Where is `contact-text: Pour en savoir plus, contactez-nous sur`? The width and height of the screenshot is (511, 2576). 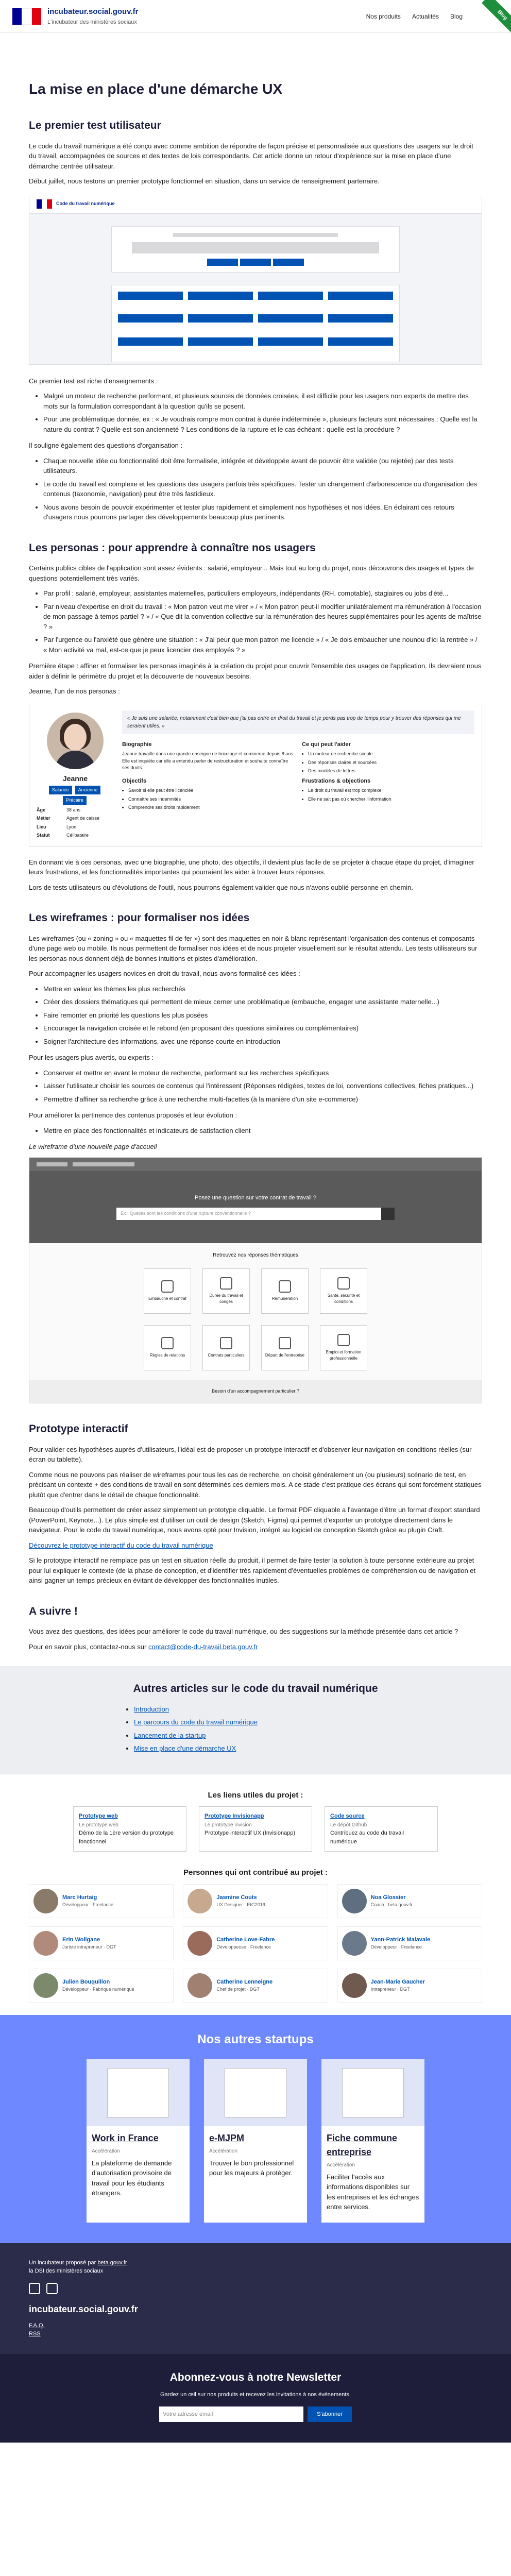
contact-text: Pour en savoir plus, contactez-nous sur is located at coordinates (88, 1646).